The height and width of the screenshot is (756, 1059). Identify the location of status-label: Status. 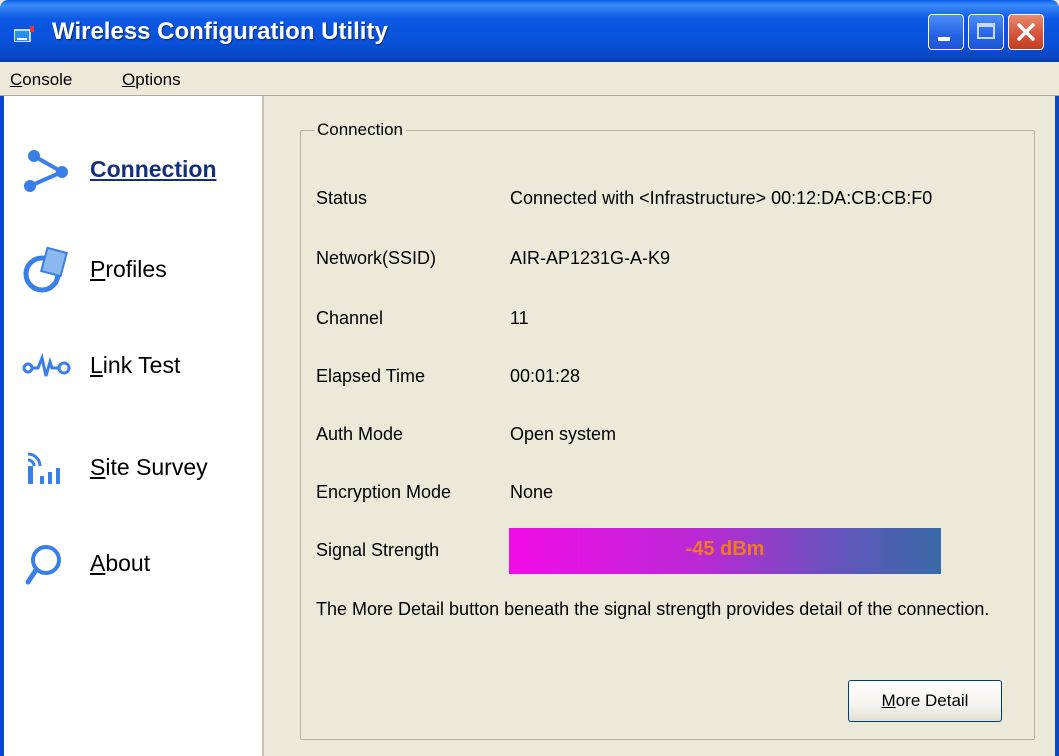
(342, 198).